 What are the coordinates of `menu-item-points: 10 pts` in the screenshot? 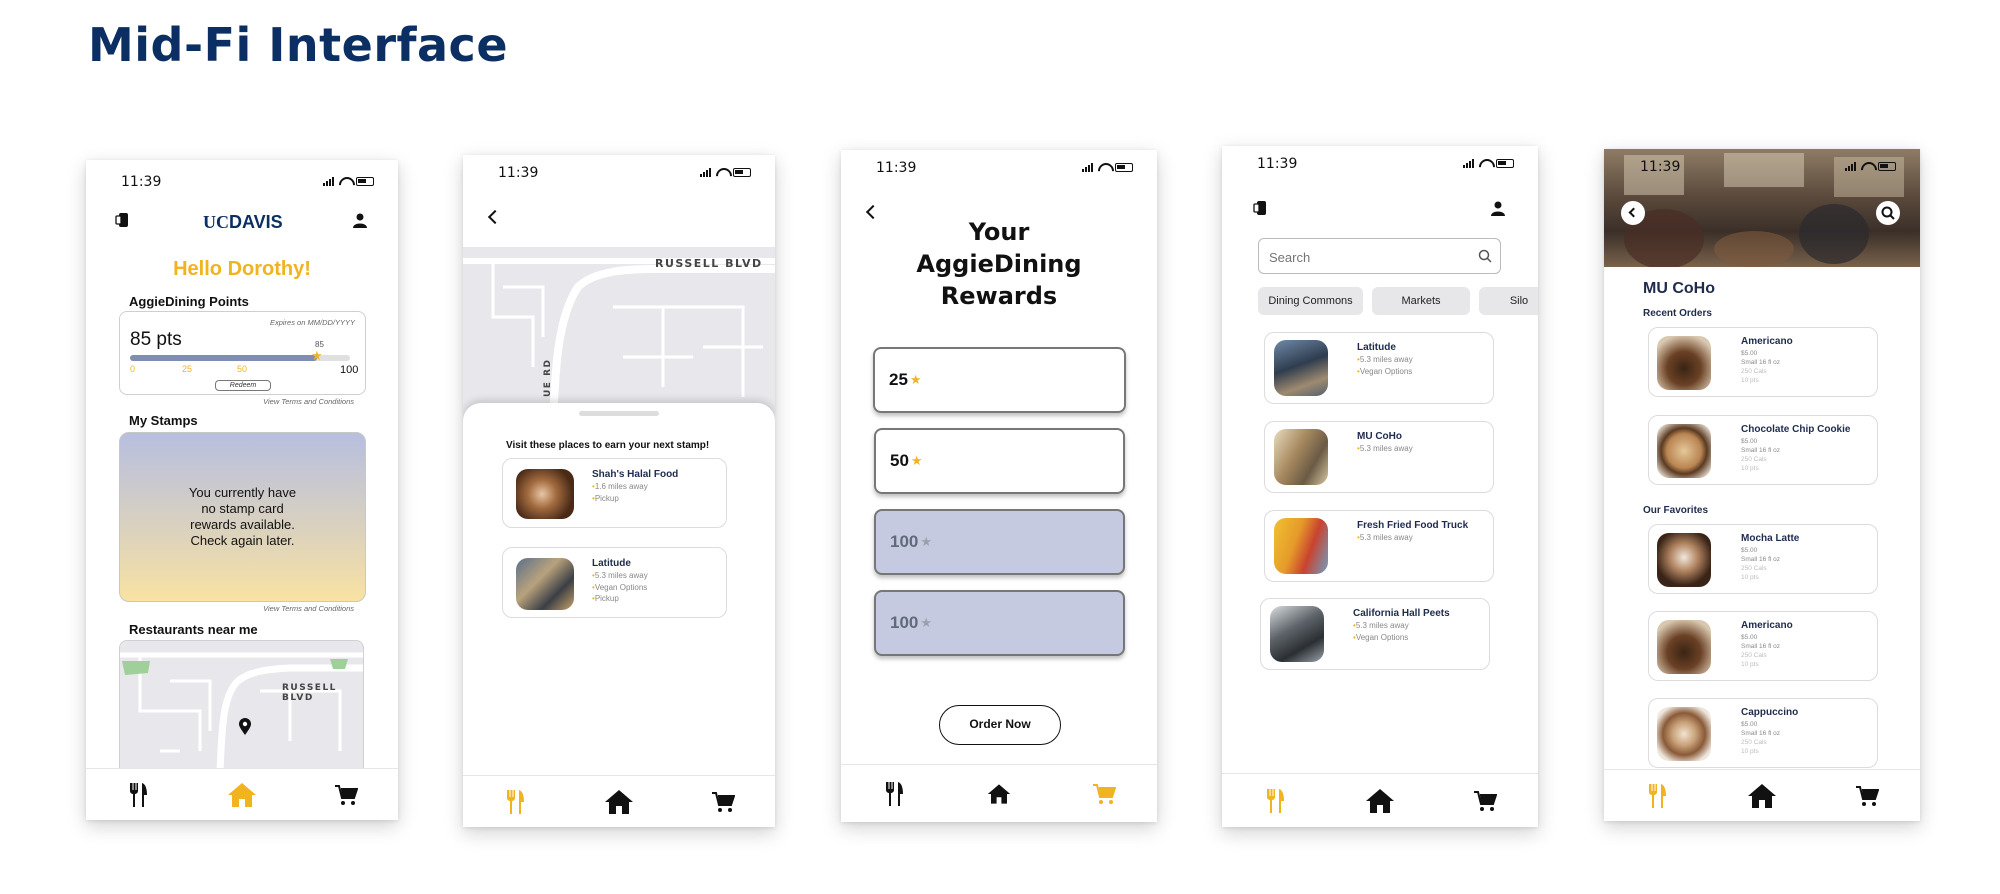 It's located at (1750, 577).